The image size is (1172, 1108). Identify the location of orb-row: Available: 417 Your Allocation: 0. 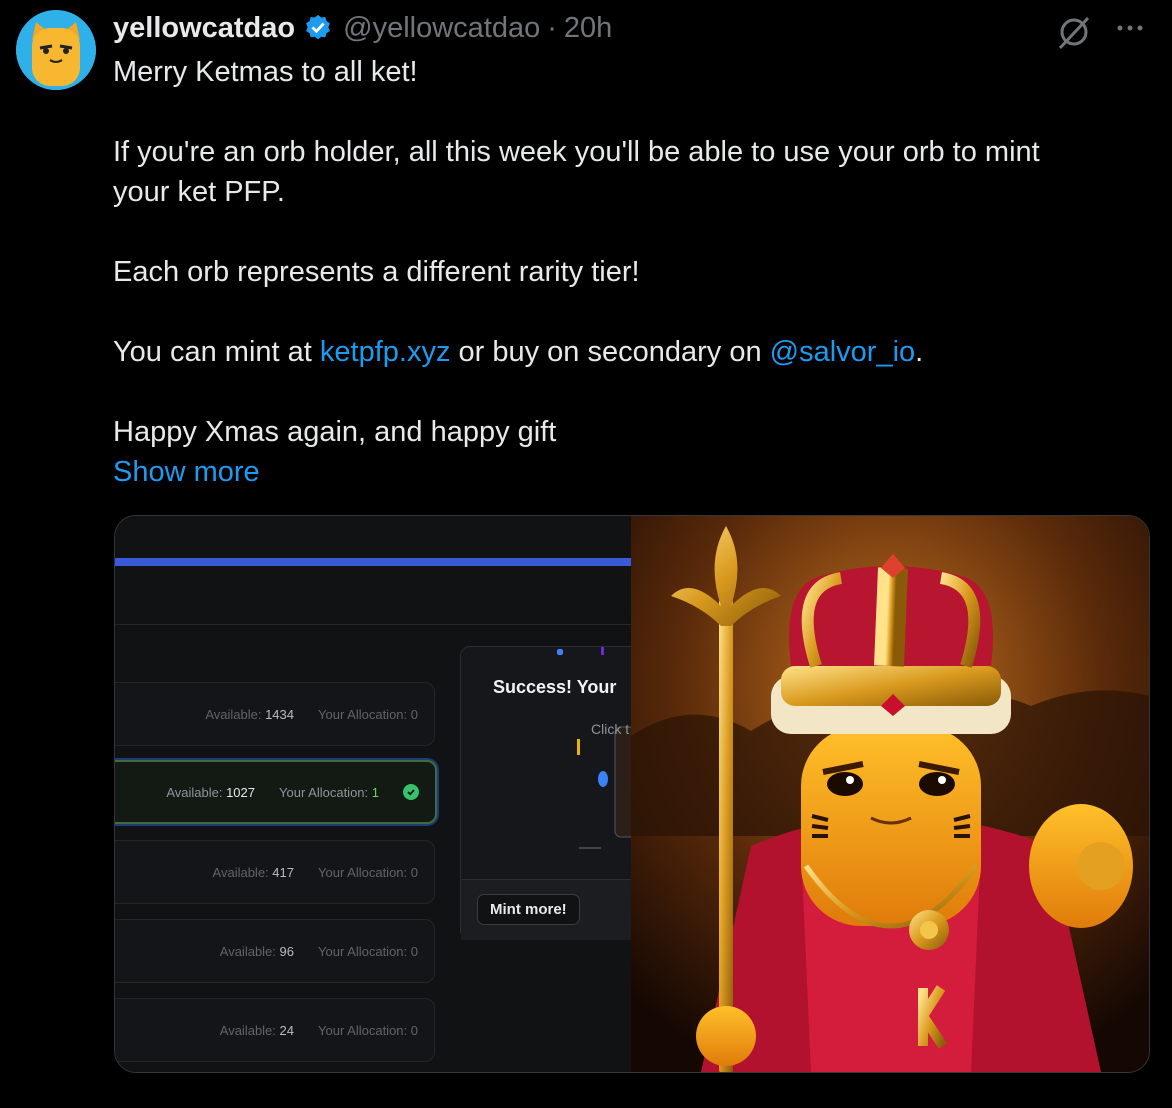
(275, 872).